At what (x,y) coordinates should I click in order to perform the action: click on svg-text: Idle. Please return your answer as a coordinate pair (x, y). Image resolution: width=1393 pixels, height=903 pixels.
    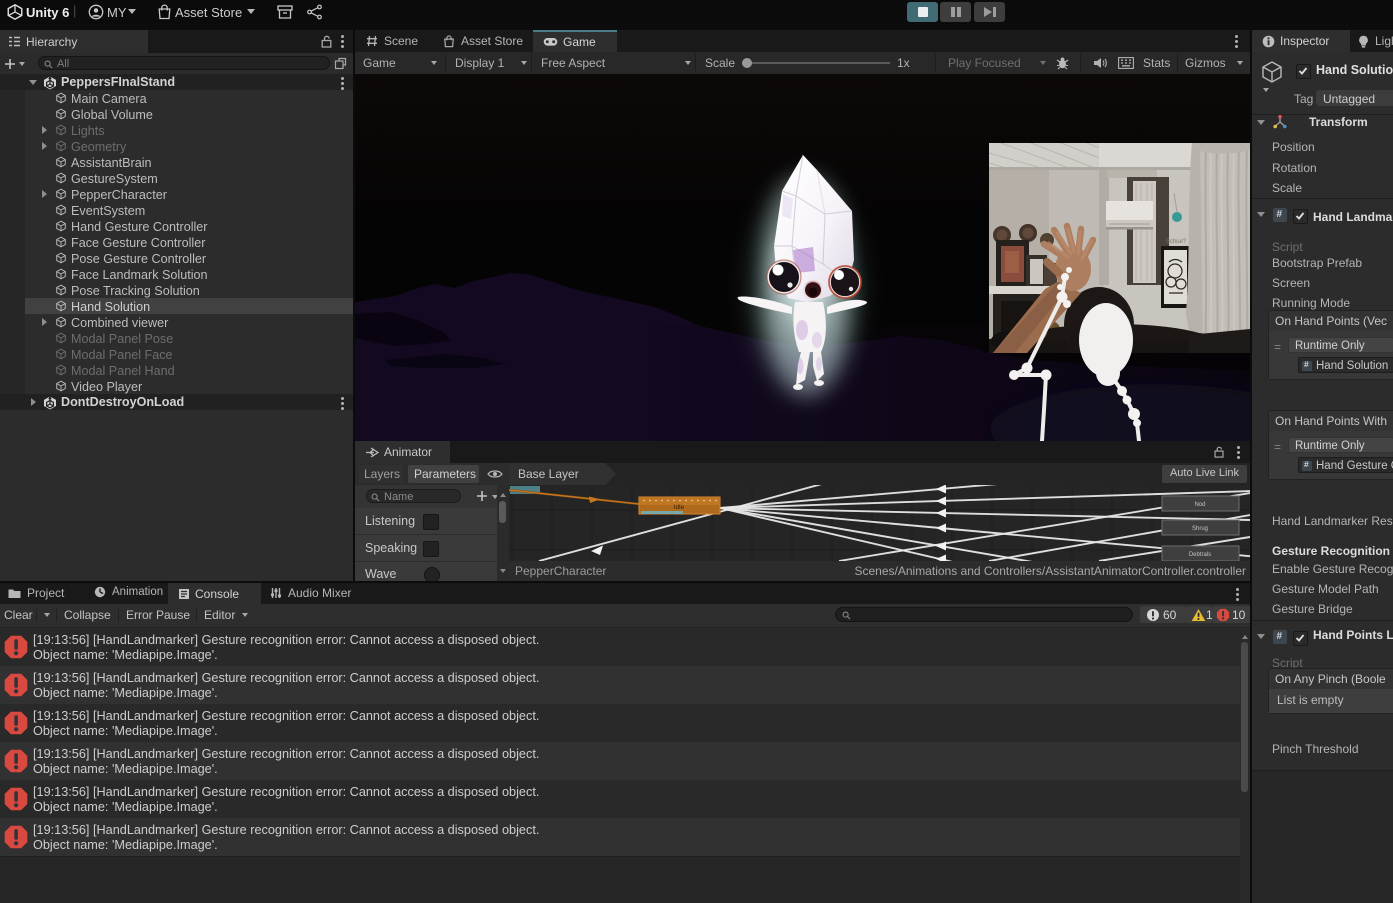
    Looking at the image, I should click on (679, 507).